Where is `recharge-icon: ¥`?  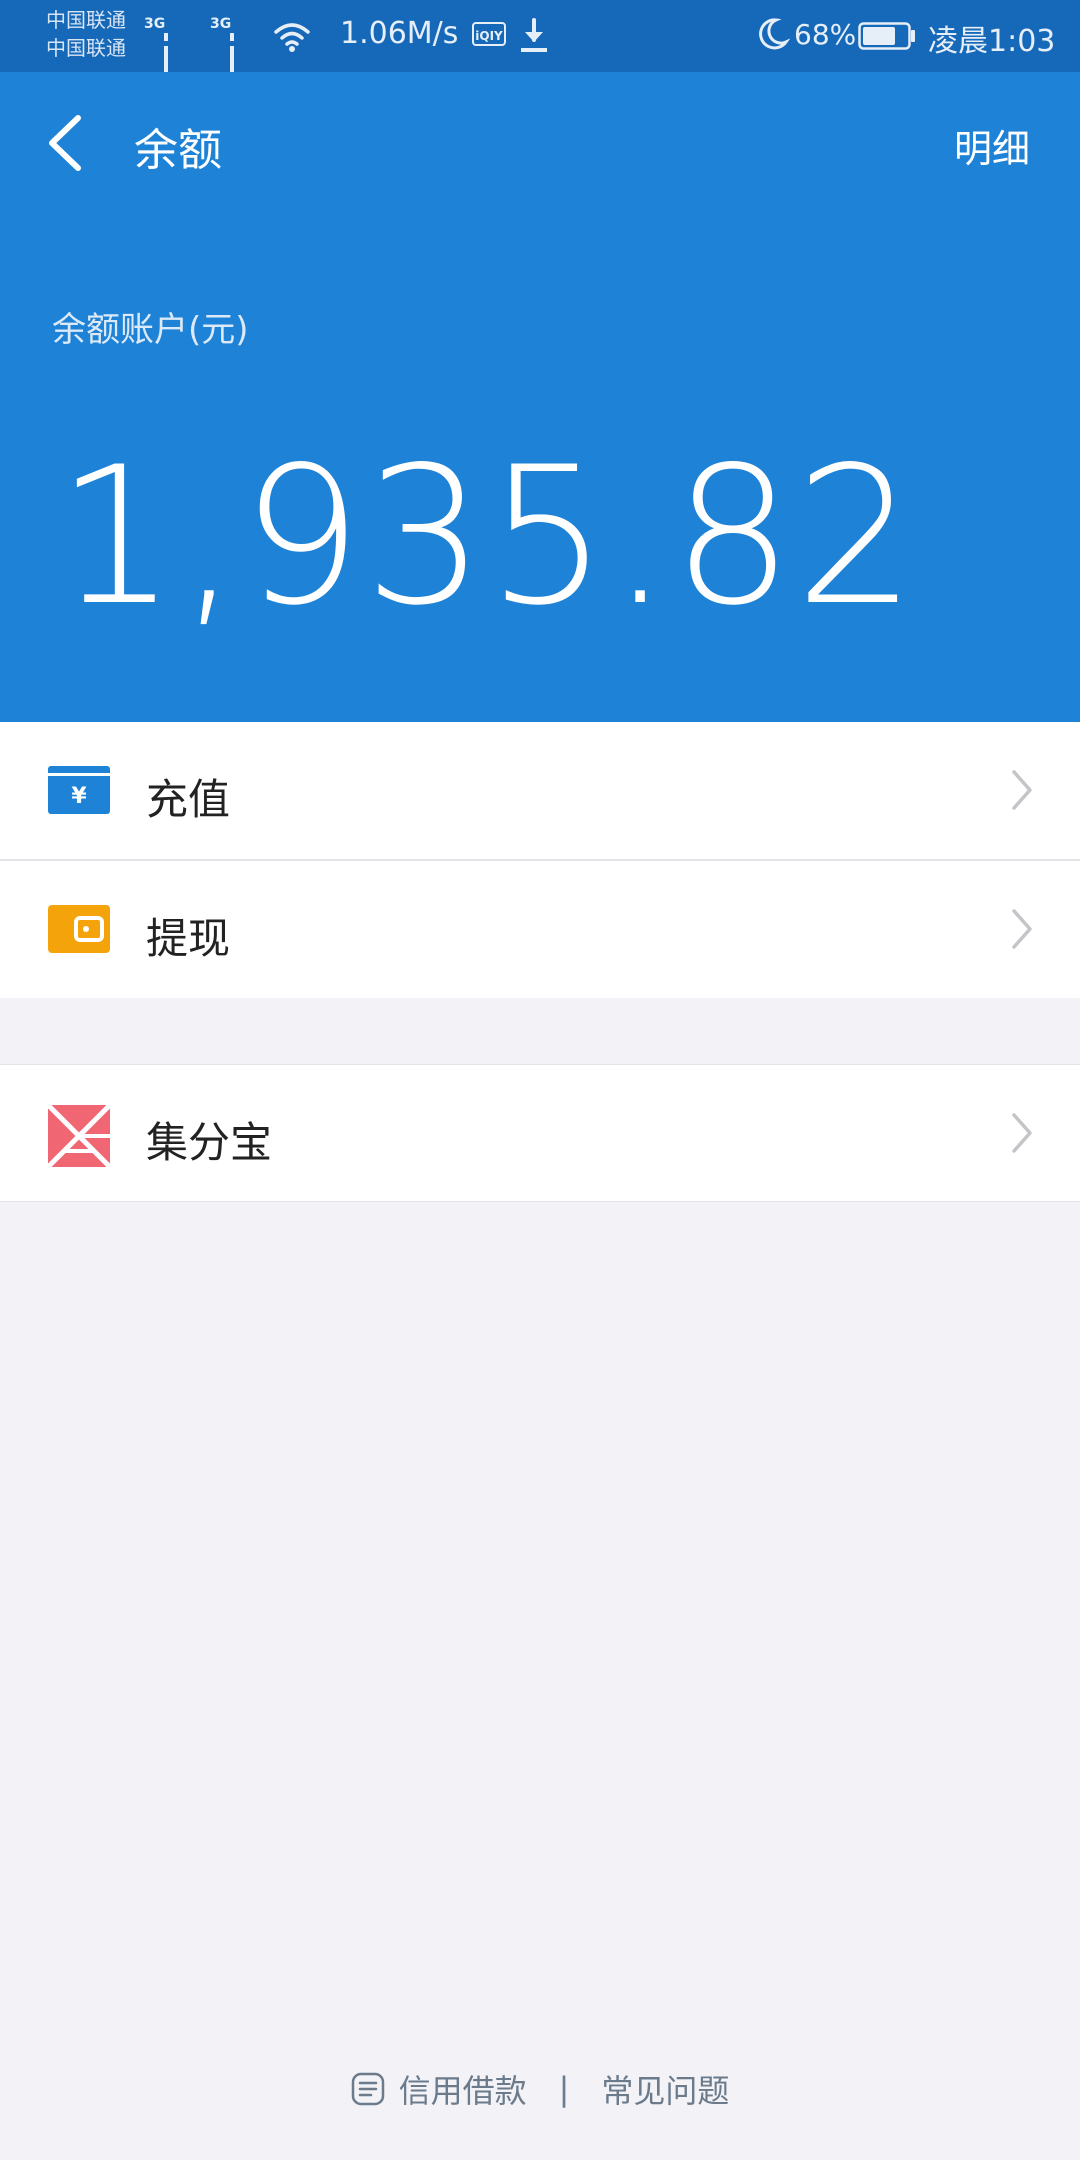 recharge-icon: ¥ is located at coordinates (79, 790).